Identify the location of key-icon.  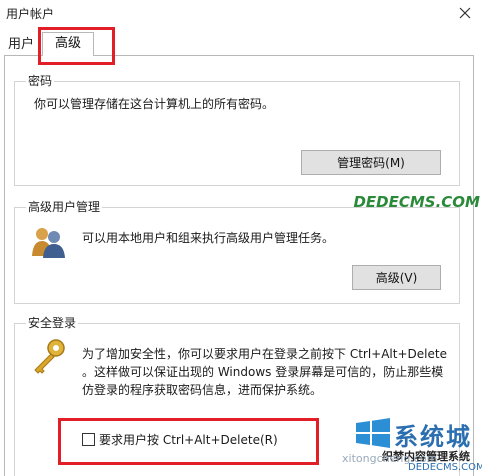
(49, 356).